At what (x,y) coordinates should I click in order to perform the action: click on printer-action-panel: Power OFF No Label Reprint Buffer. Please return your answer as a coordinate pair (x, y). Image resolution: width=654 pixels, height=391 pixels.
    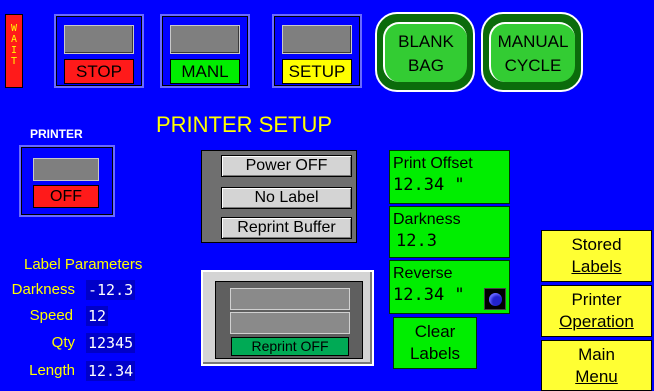
    Looking at the image, I should click on (279, 196).